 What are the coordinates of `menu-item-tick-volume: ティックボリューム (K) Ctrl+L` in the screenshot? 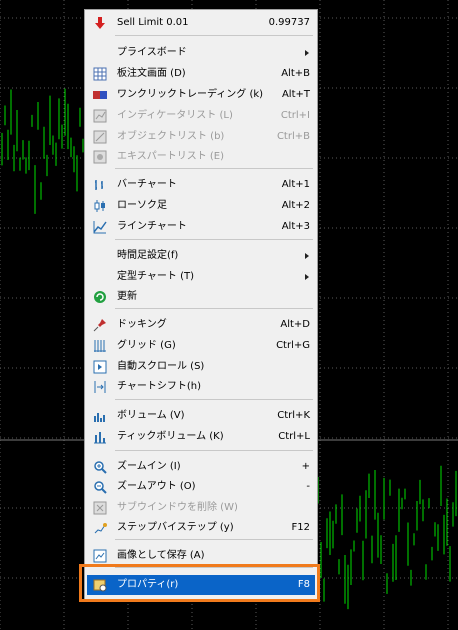 It's located at (201, 437).